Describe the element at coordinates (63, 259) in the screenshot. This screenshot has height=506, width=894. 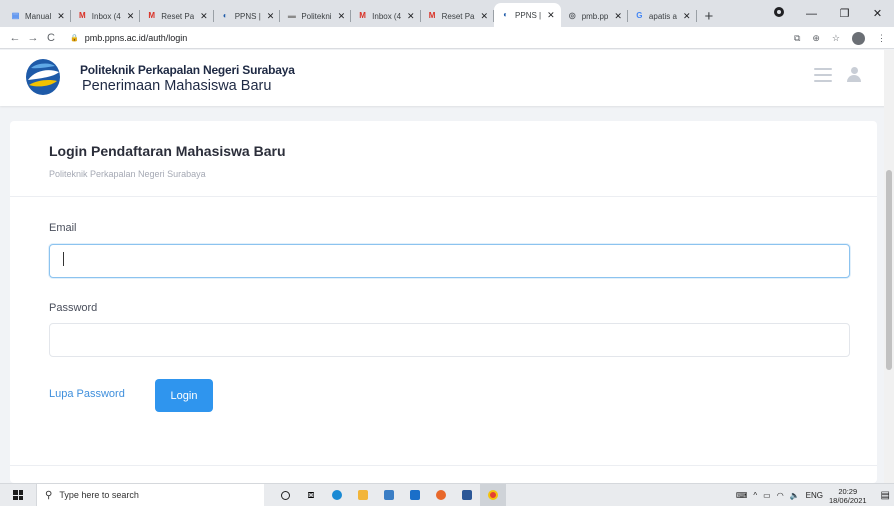
I see `text-caret` at that location.